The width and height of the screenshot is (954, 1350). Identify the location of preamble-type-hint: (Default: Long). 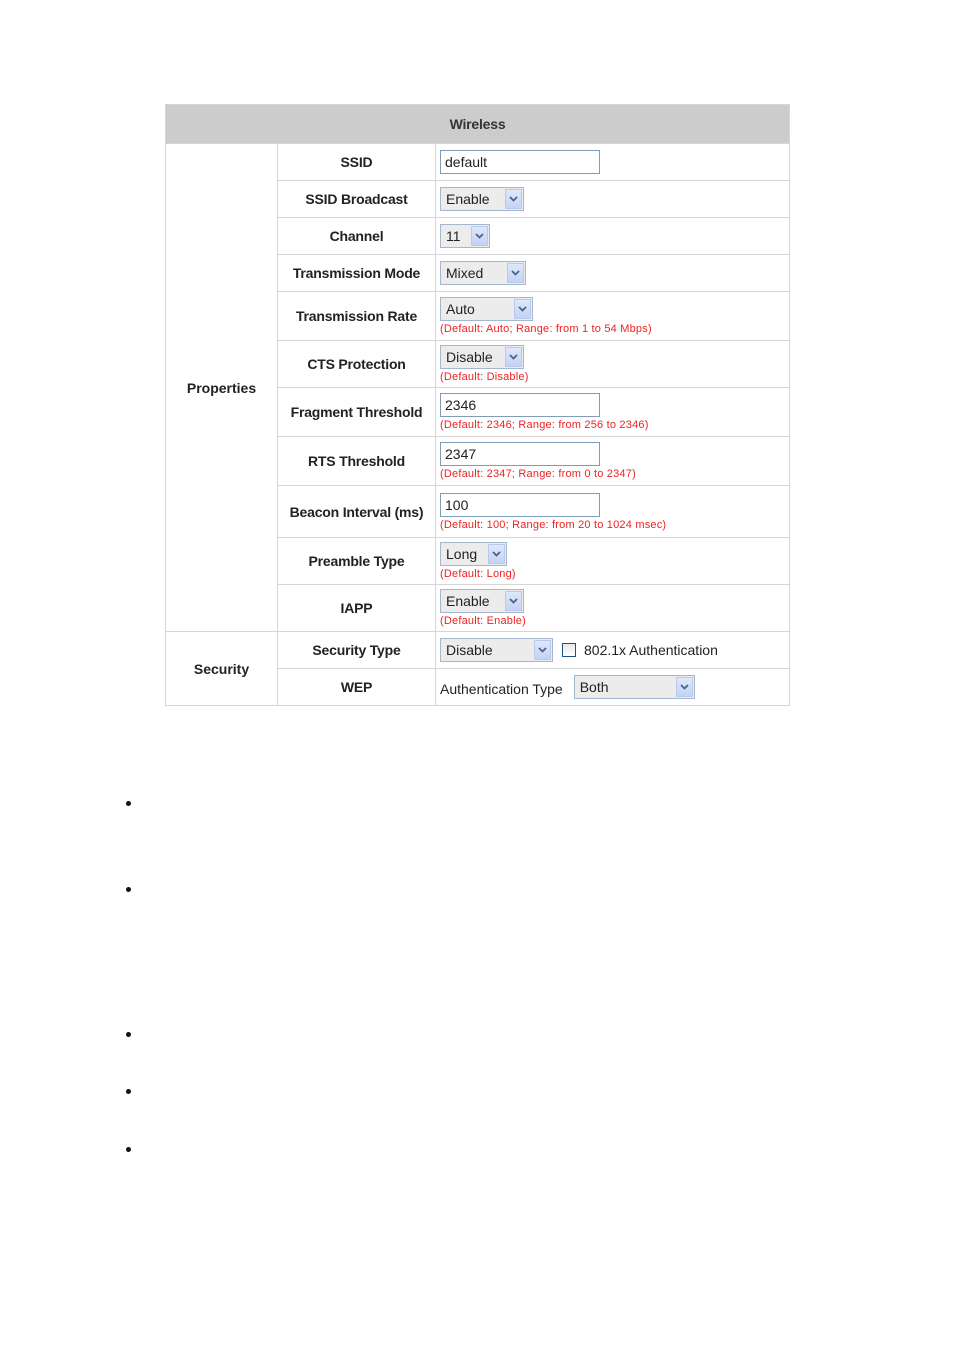
(478, 574).